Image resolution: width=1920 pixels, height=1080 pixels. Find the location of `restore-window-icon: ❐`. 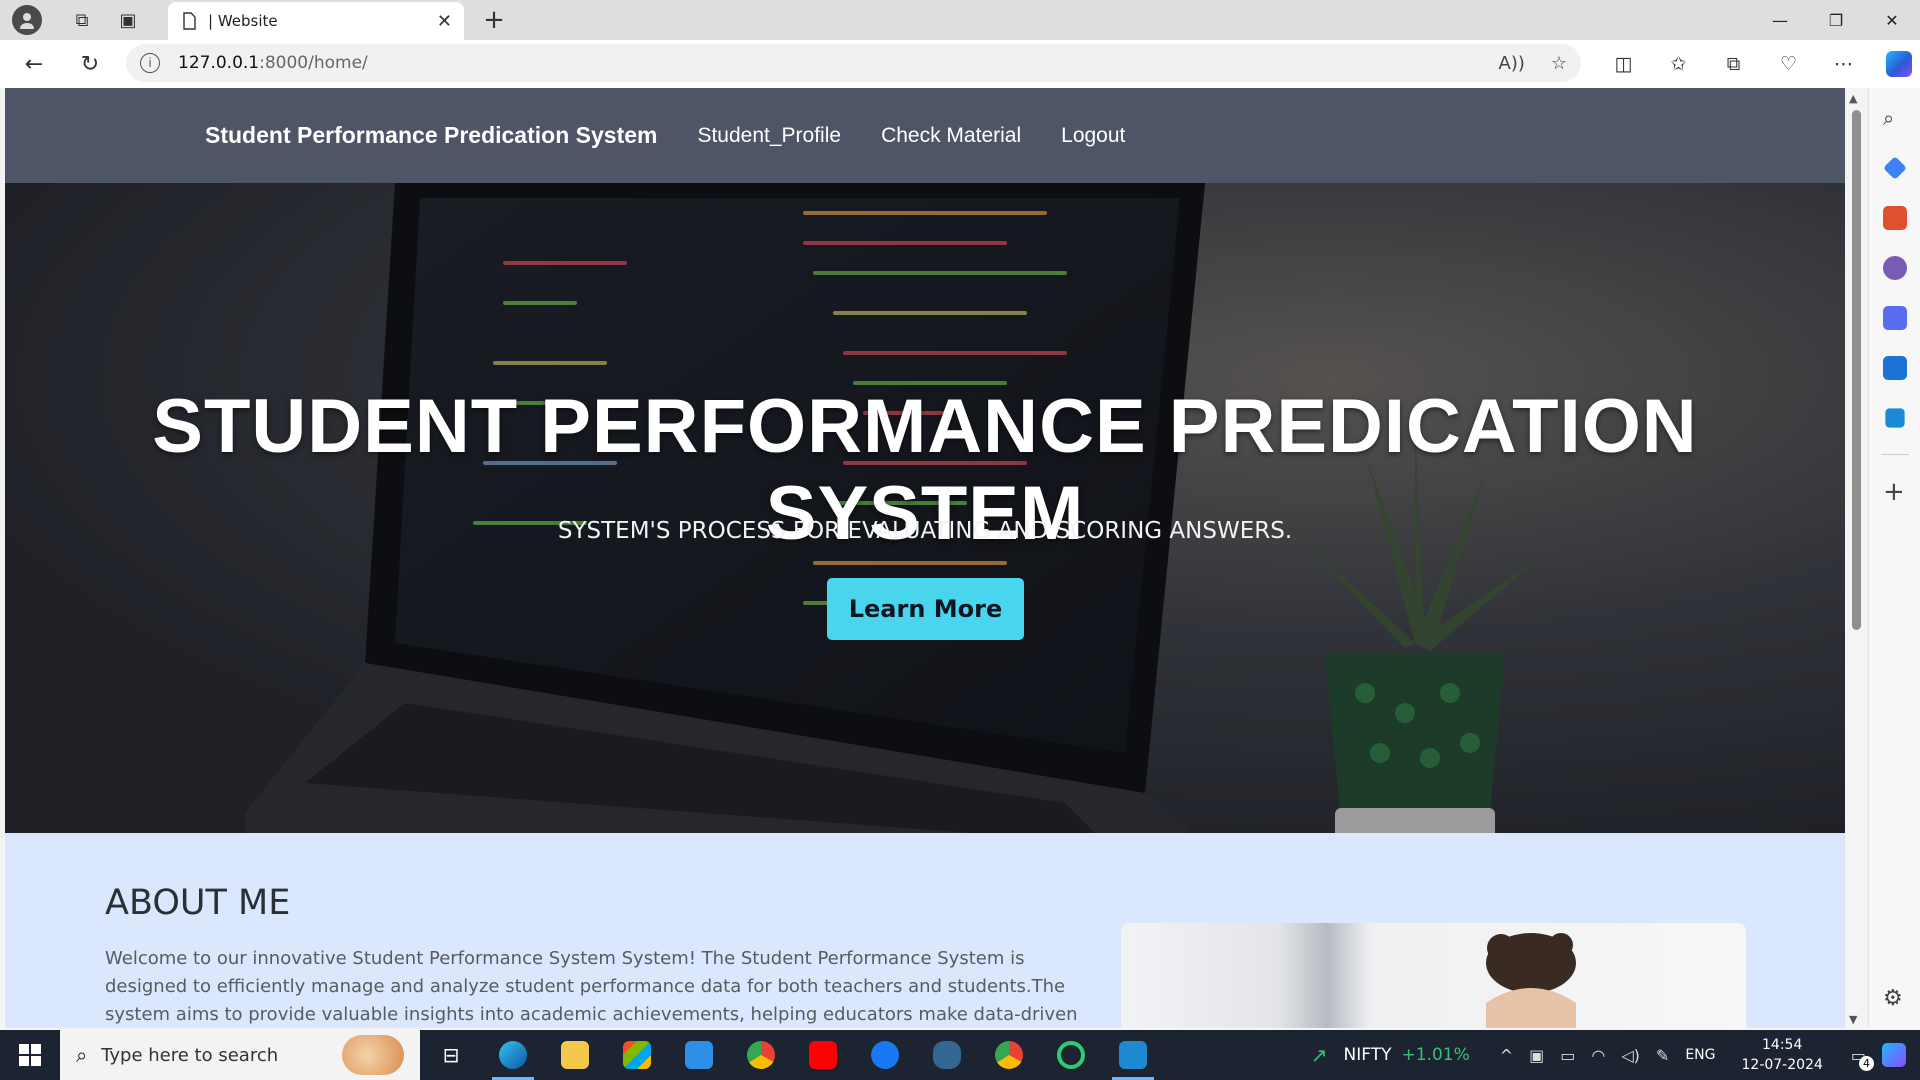

restore-window-icon: ❐ is located at coordinates (1836, 20).